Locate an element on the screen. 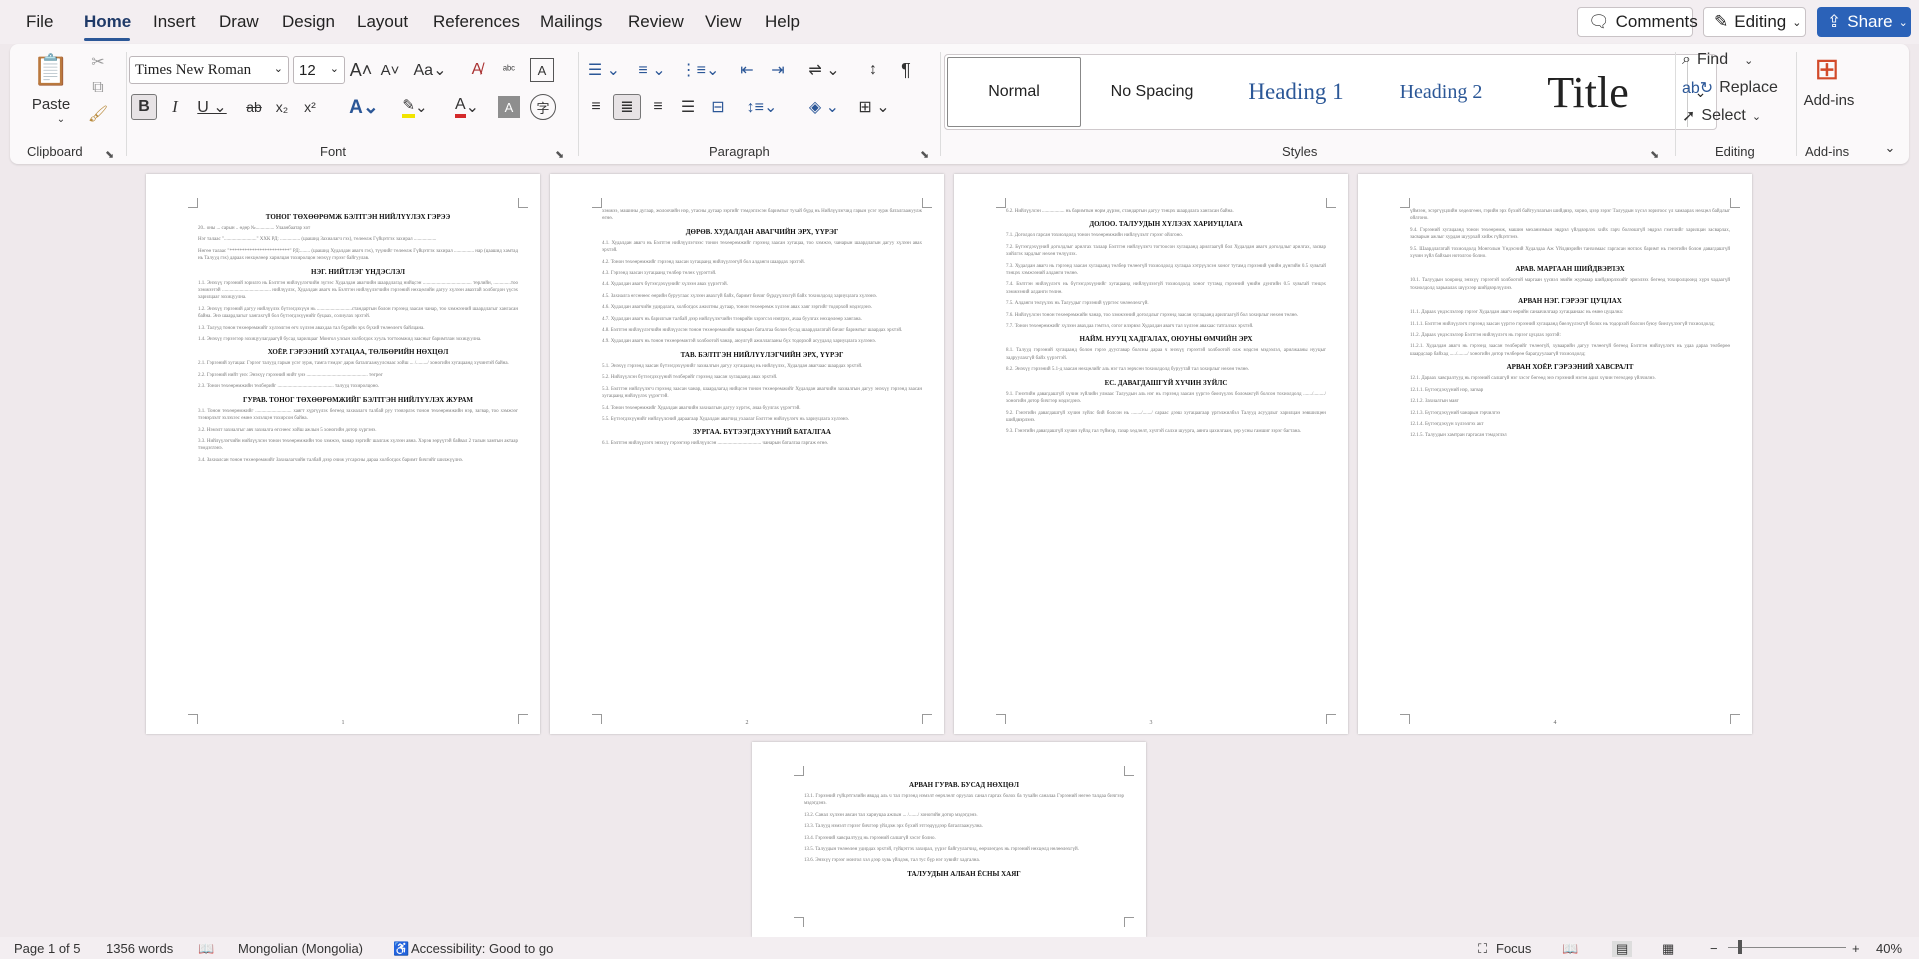 The width and height of the screenshot is (1919, 959). section-heading: ДОЛОО. ТАЛУУДЫН ХҮЛЭЭХ ХАРИУЦЛАГА is located at coordinates (1166, 224).